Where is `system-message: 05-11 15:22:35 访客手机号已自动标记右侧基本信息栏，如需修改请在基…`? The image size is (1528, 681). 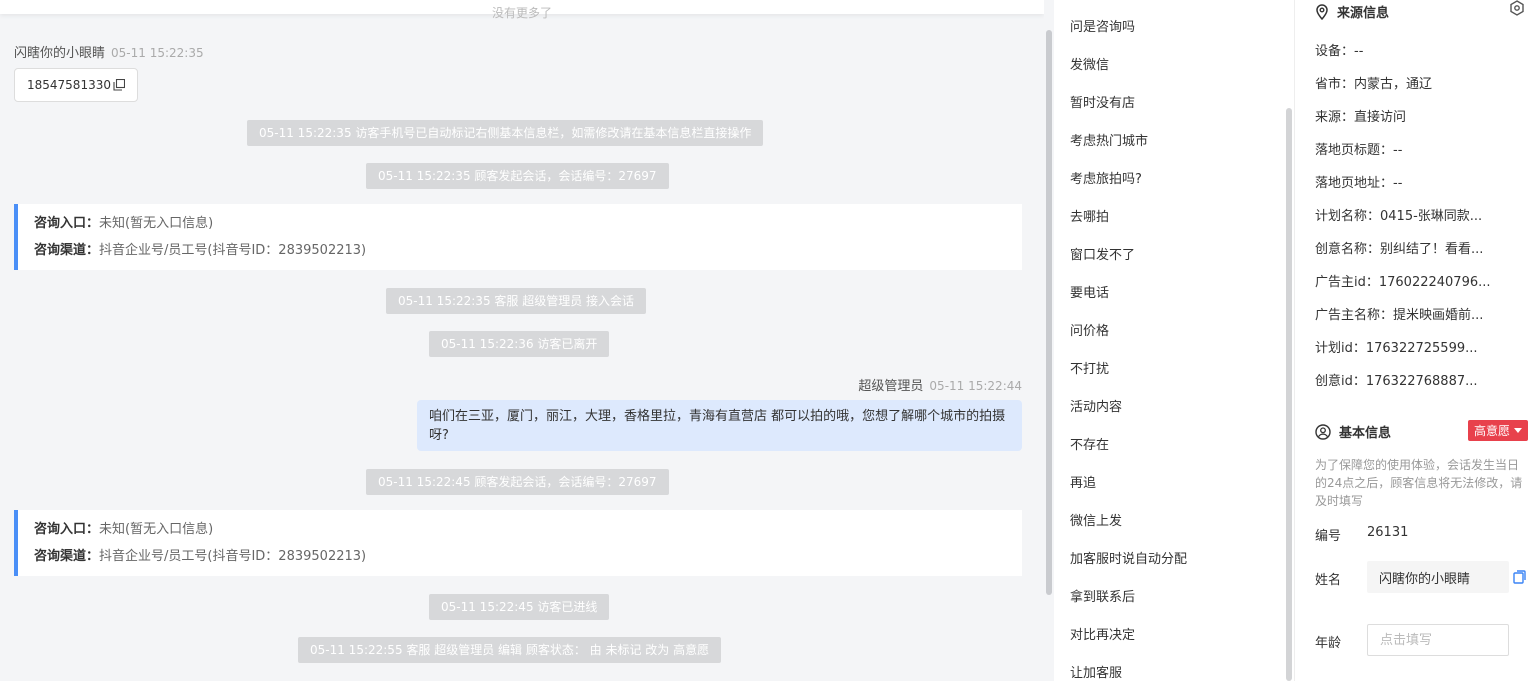
system-message: 05-11 15:22:35 访客手机号已自动标记右侧基本信息栏，如需修改请在基… is located at coordinates (505, 133).